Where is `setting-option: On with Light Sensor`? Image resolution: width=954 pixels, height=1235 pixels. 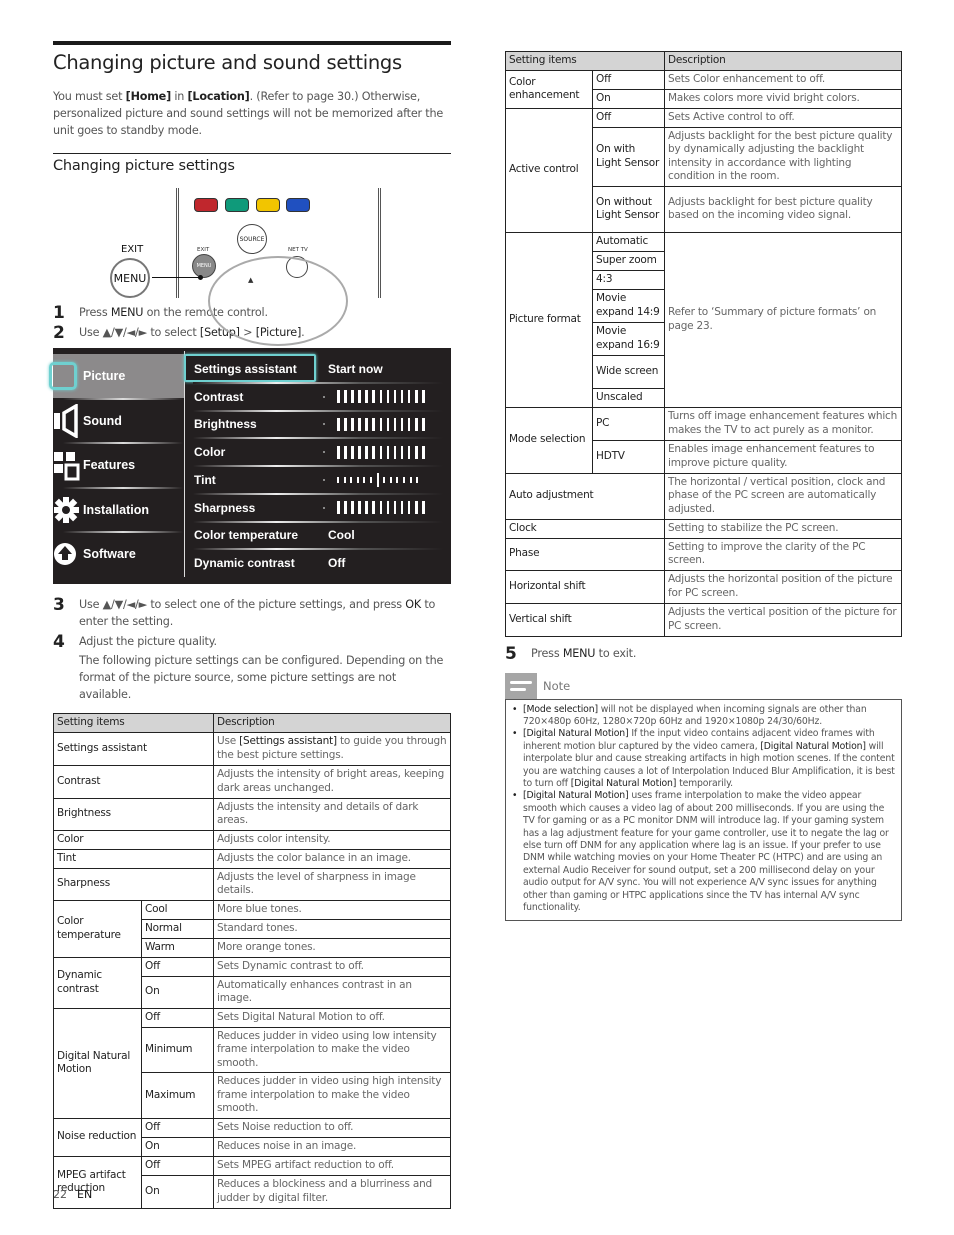 setting-option: On with Light Sensor is located at coordinates (628, 156).